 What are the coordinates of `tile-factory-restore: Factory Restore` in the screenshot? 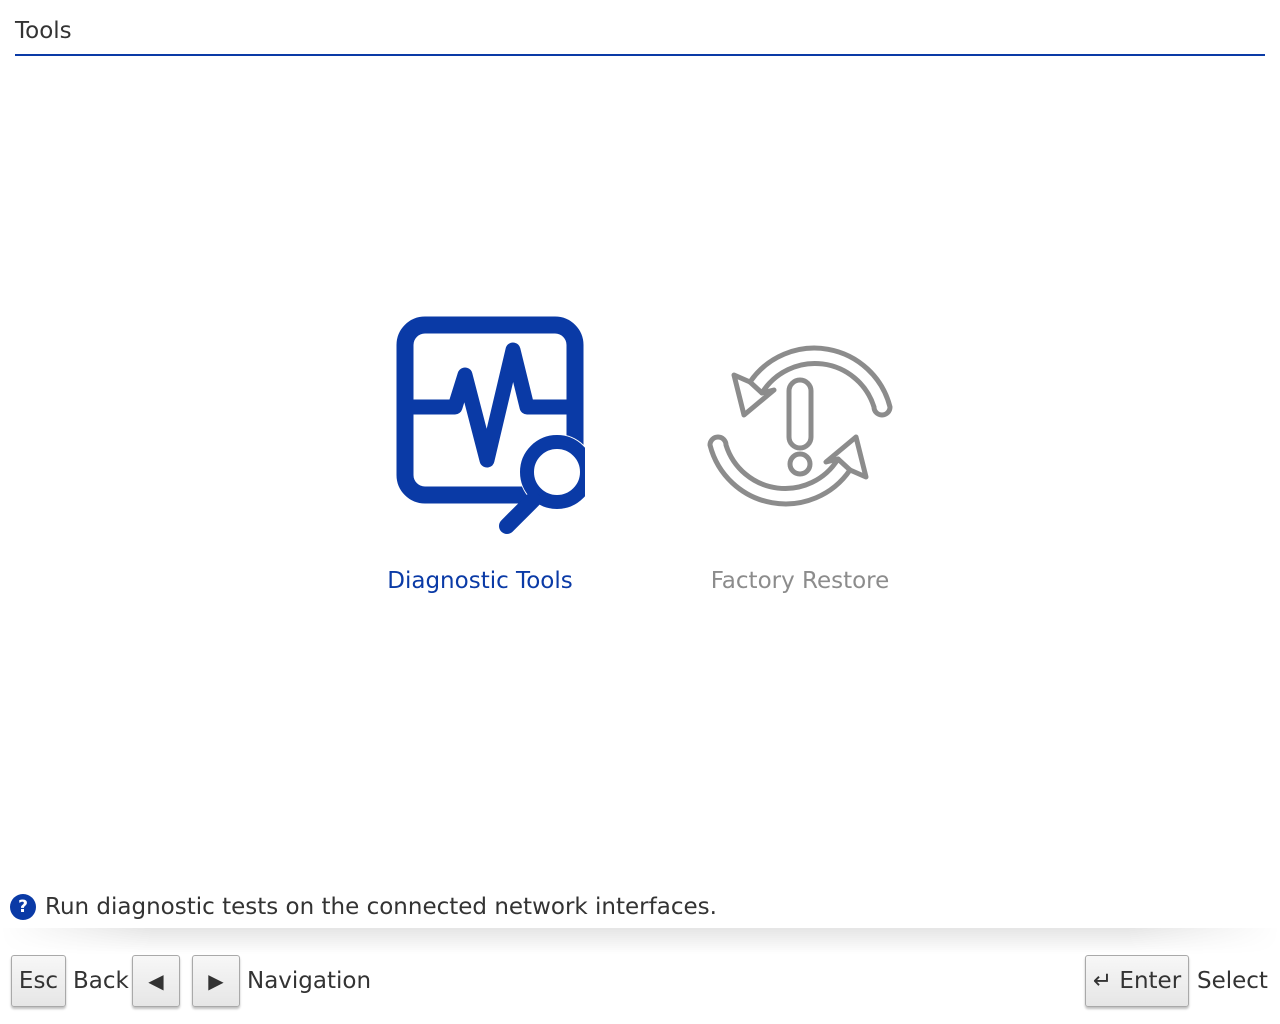 It's located at (800, 460).